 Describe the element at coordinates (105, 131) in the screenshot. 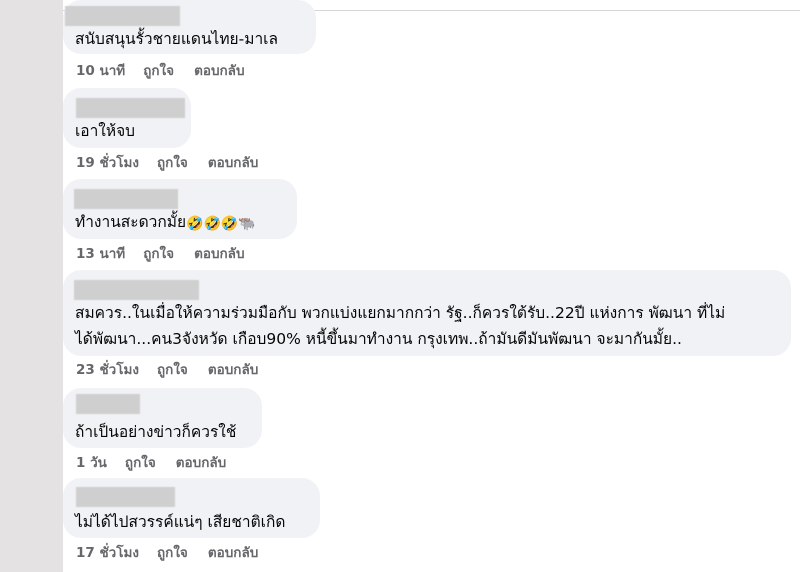

I see `comment-text: เอาให้จบ` at that location.